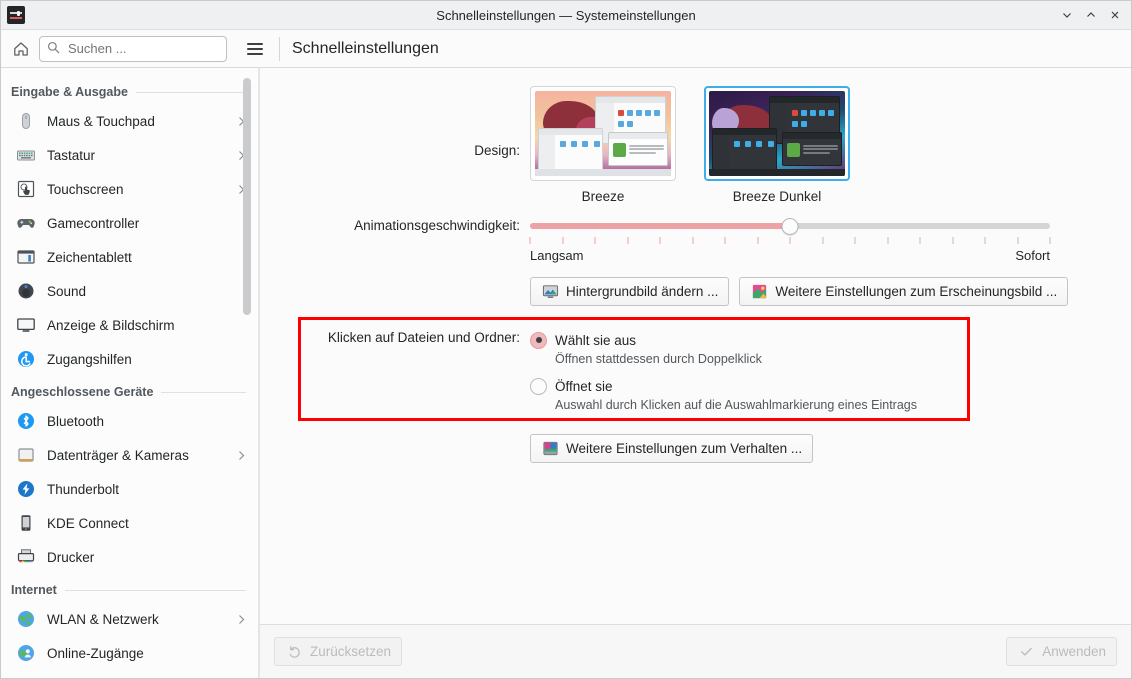 This screenshot has height=679, width=1132. What do you see at coordinates (76, 421) in the screenshot?
I see `sidebar-item-label: Bluetooth` at bounding box center [76, 421].